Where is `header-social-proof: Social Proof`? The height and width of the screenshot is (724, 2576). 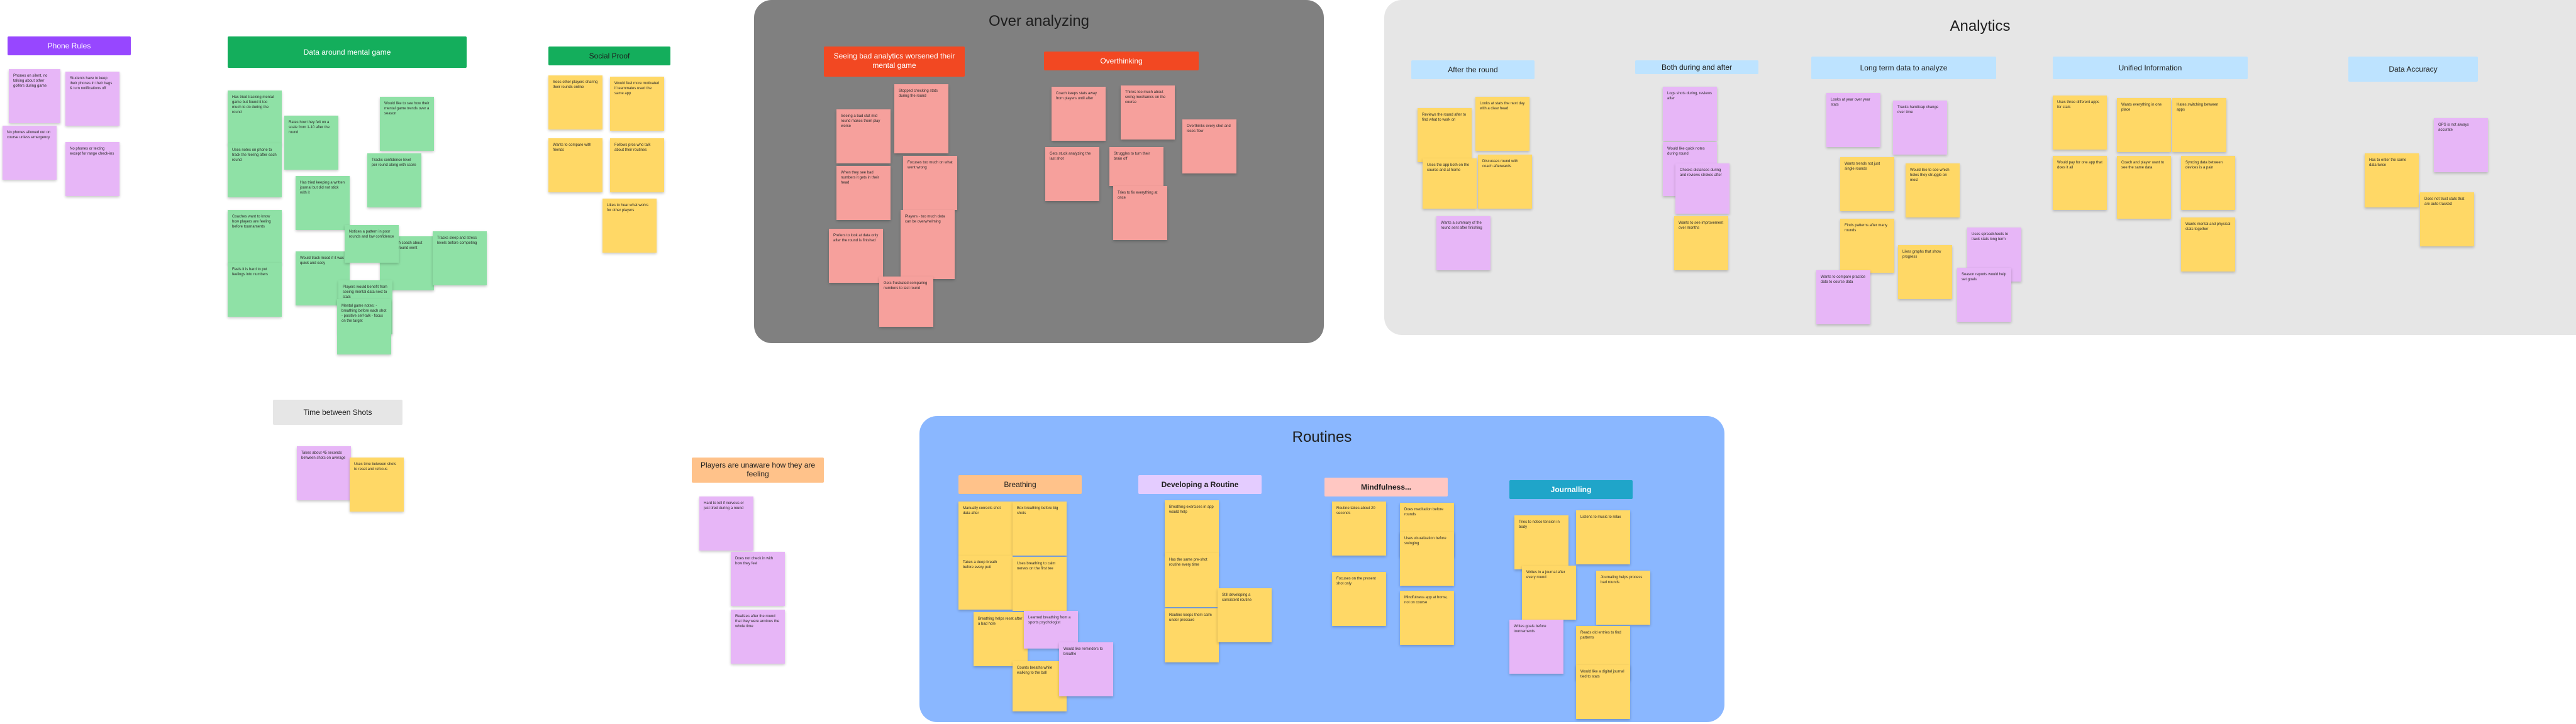 header-social-proof: Social Proof is located at coordinates (609, 56).